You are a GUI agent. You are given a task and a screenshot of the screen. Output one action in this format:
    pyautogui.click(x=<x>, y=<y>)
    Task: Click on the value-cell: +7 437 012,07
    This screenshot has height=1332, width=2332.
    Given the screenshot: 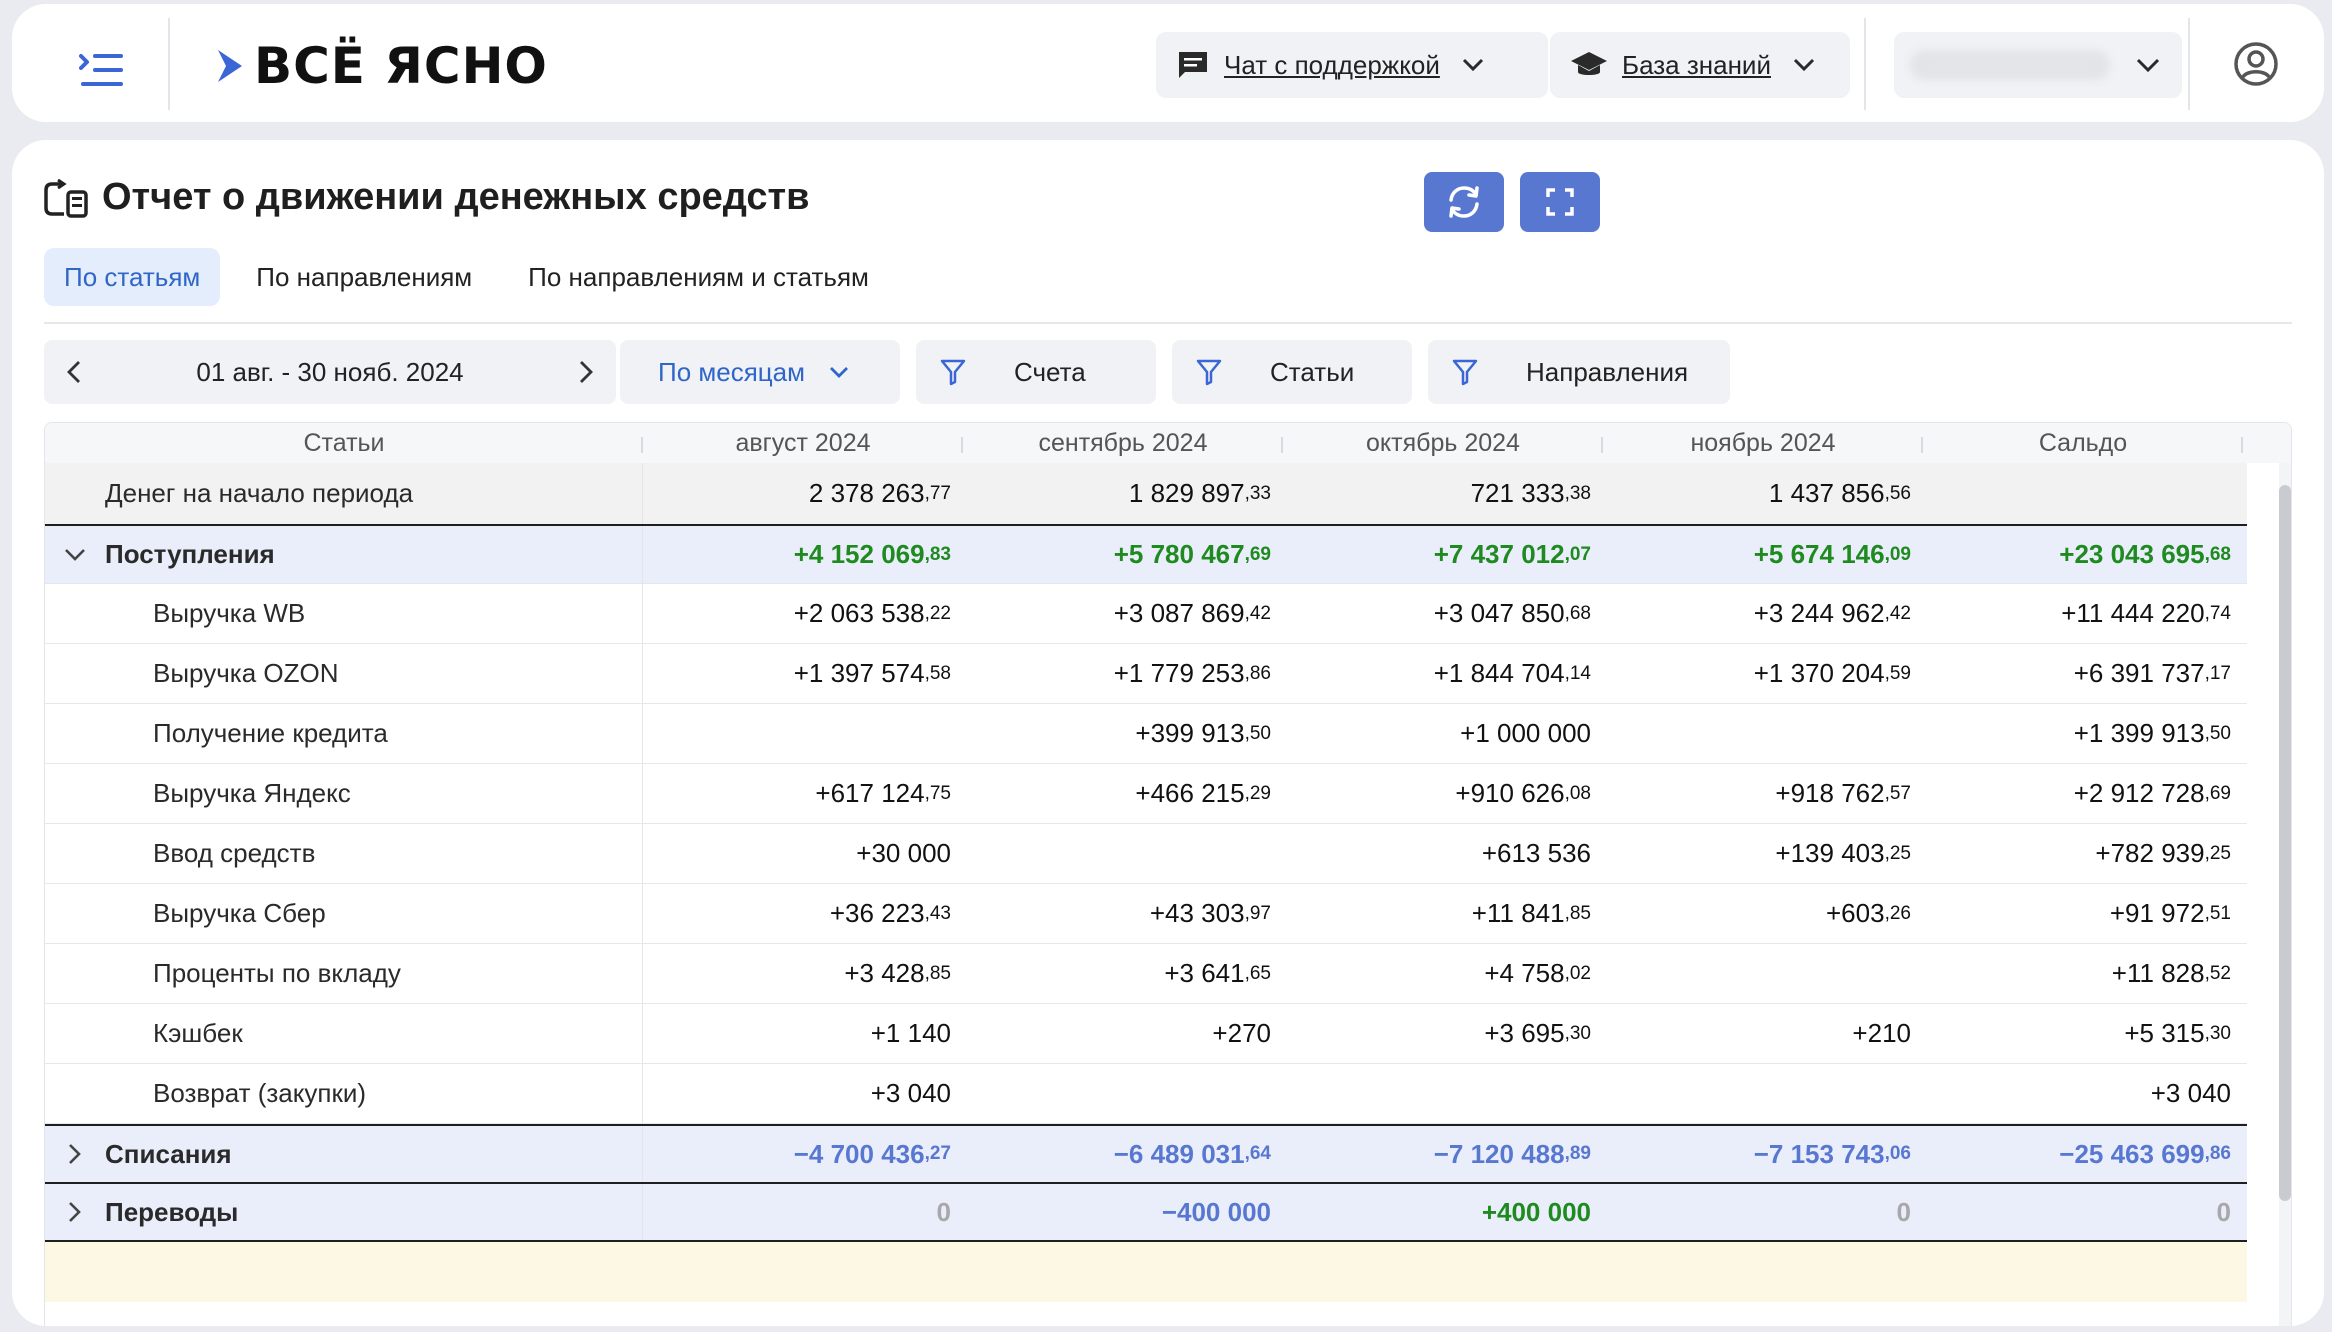 What is the action you would take?
    pyautogui.click(x=1443, y=554)
    